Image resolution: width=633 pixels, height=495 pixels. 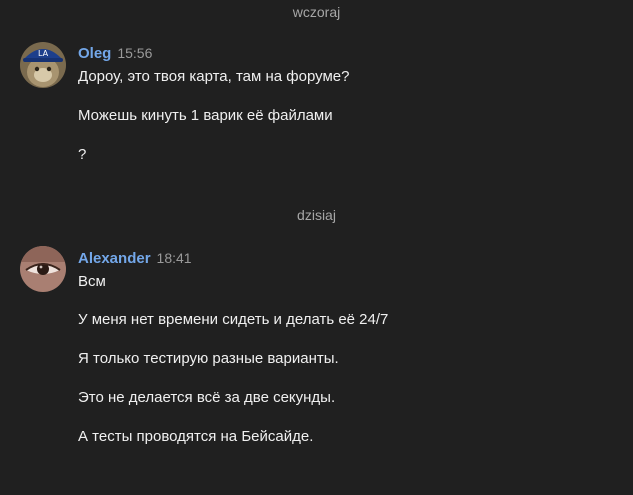 What do you see at coordinates (316, 215) in the screenshot?
I see `date-separator-today: dzisiaj` at bounding box center [316, 215].